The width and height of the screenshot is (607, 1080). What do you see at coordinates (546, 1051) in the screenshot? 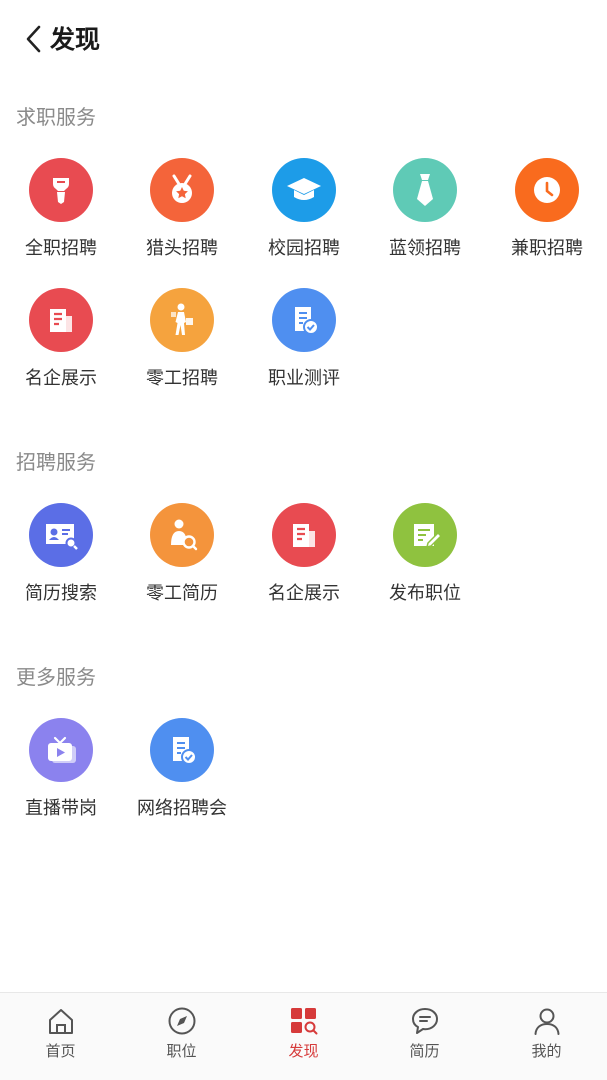
I see `nav-label: 我的` at bounding box center [546, 1051].